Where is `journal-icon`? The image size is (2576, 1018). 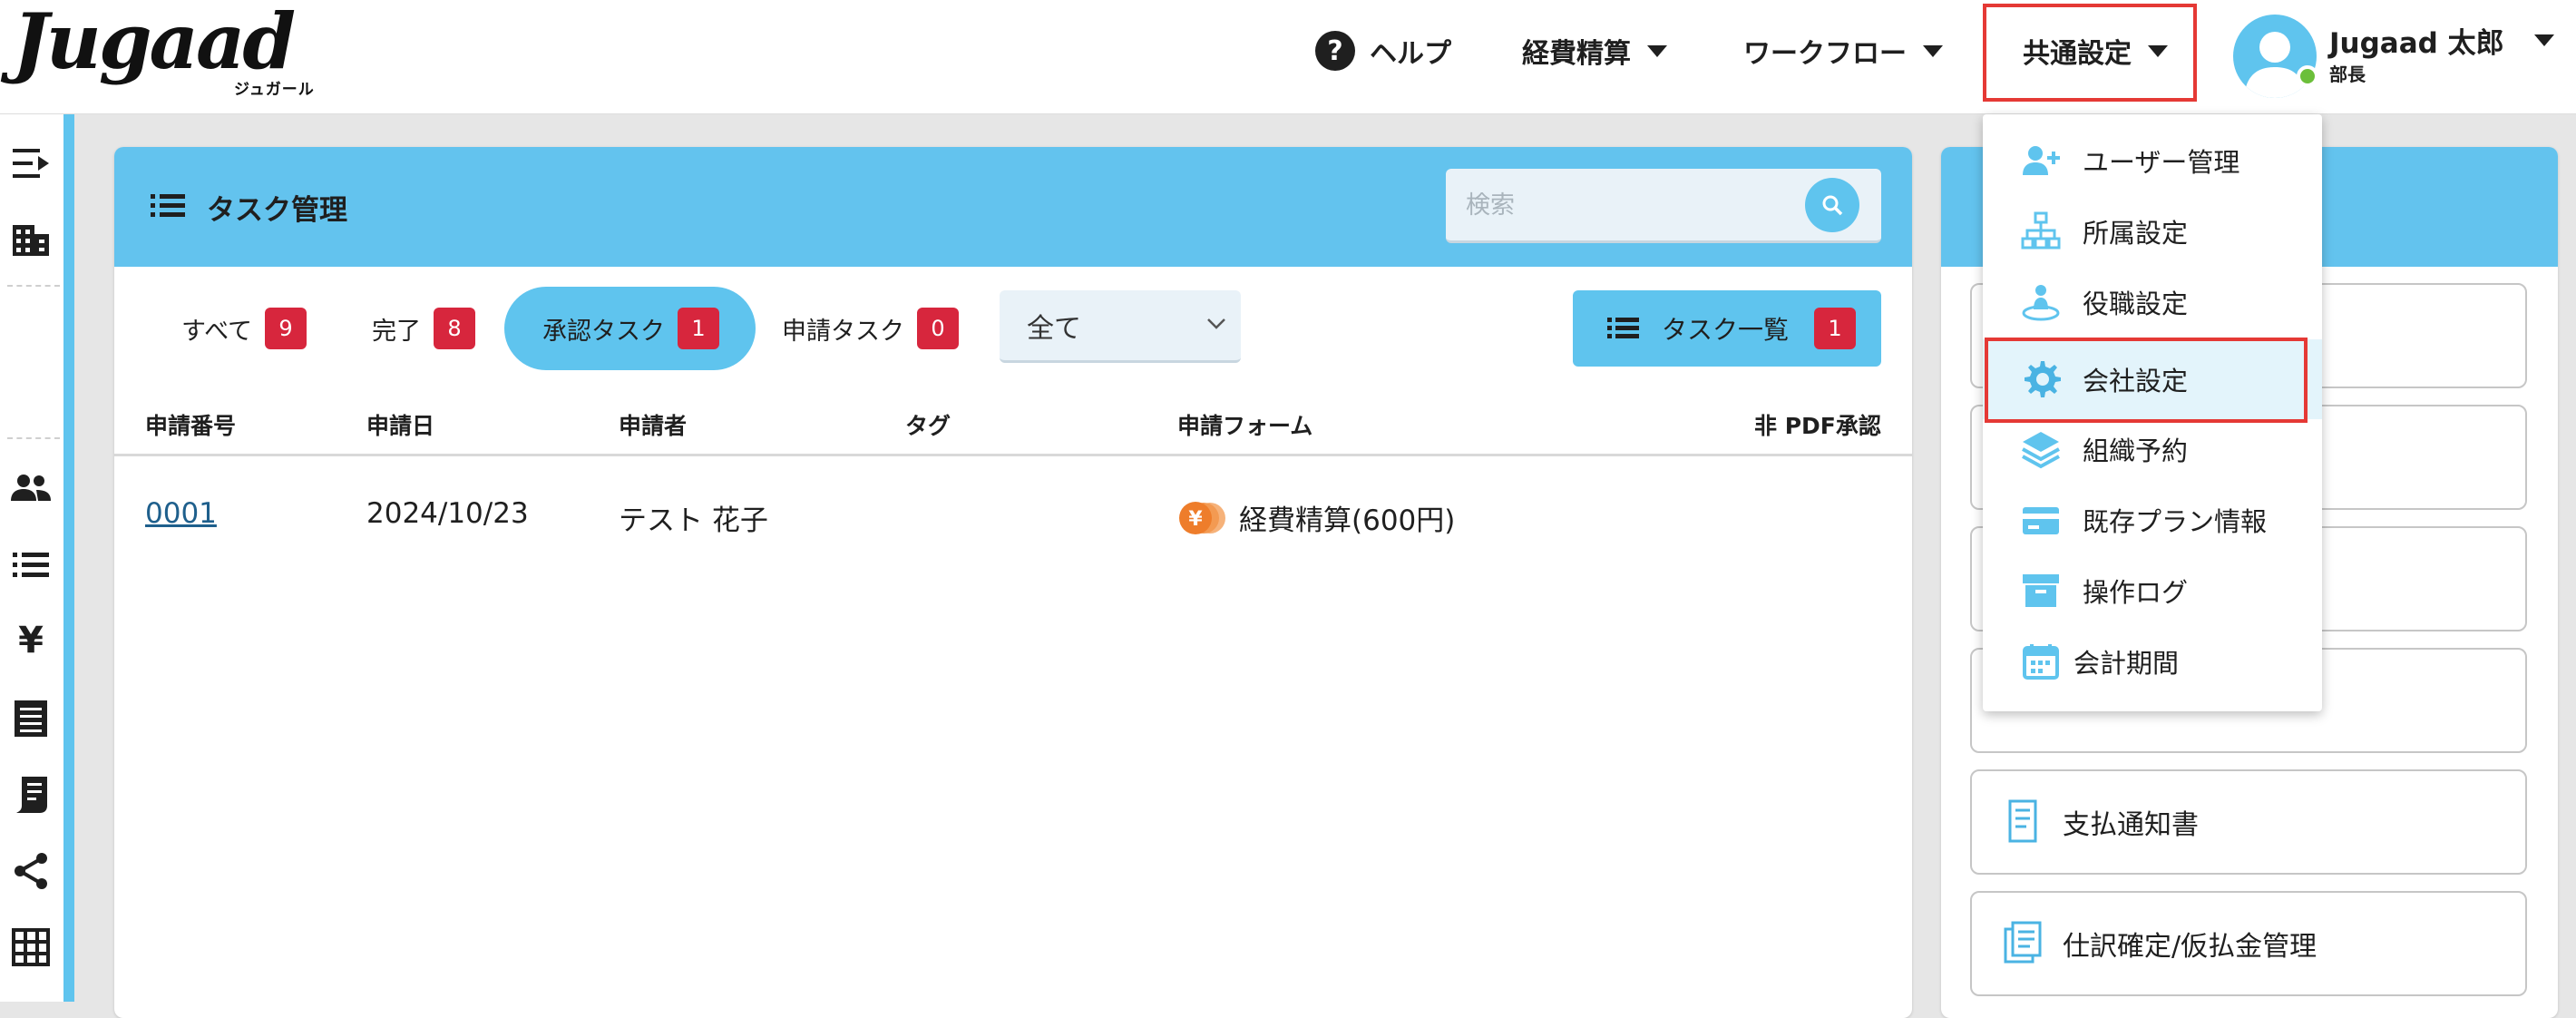
journal-icon is located at coordinates (2023, 947).